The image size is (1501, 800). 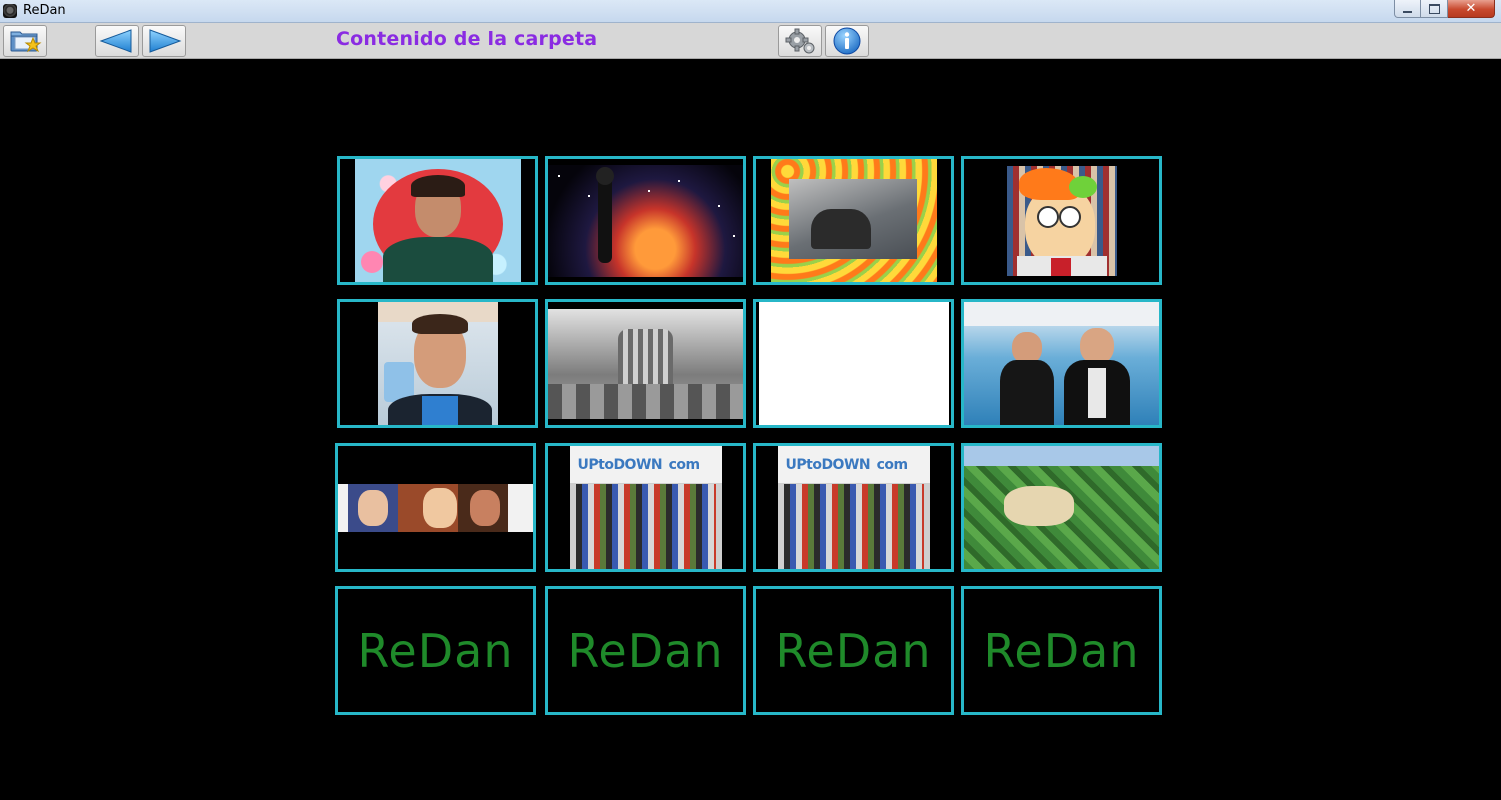 I want to click on arrow-right-icon, so click(x=165, y=41).